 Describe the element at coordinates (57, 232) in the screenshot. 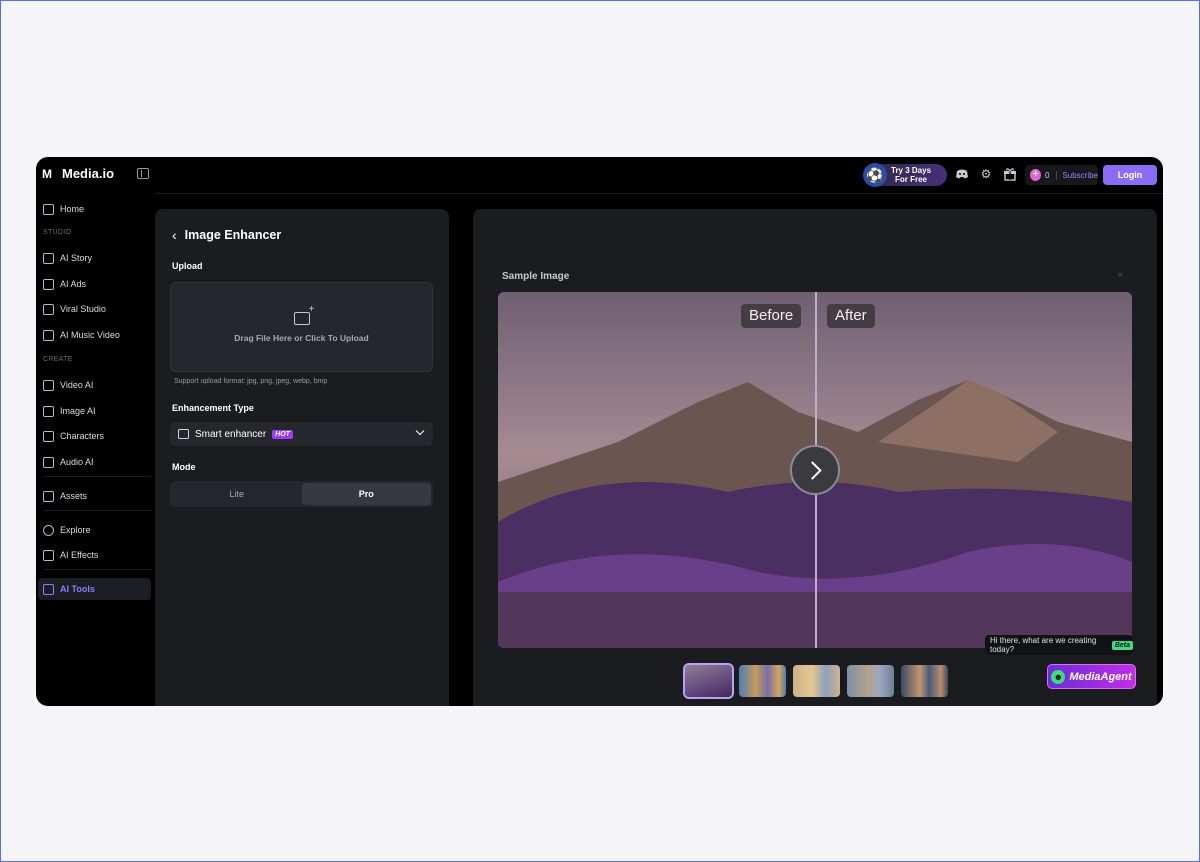

I see `section-studio: STUDIO` at that location.